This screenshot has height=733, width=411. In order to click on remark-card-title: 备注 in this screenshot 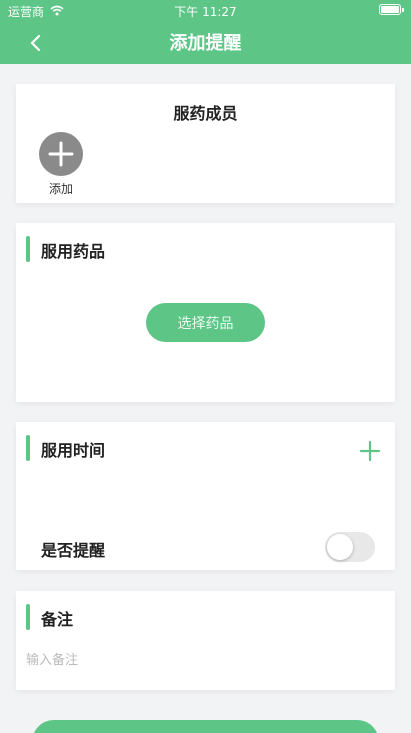, I will do `click(57, 619)`.